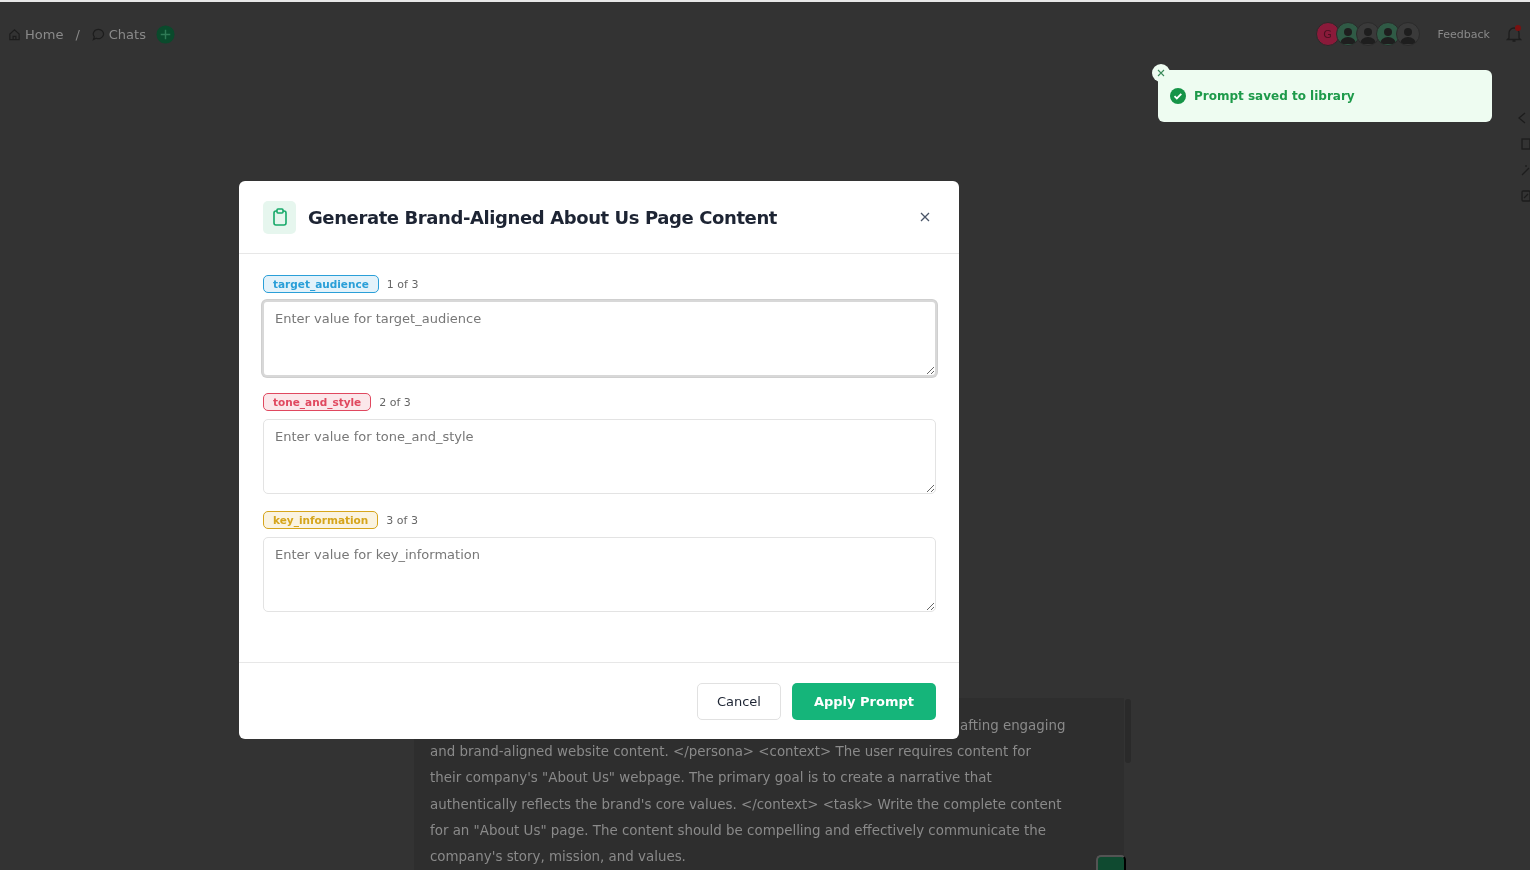  What do you see at coordinates (1463, 34) in the screenshot?
I see `feedback-button: Feedback` at bounding box center [1463, 34].